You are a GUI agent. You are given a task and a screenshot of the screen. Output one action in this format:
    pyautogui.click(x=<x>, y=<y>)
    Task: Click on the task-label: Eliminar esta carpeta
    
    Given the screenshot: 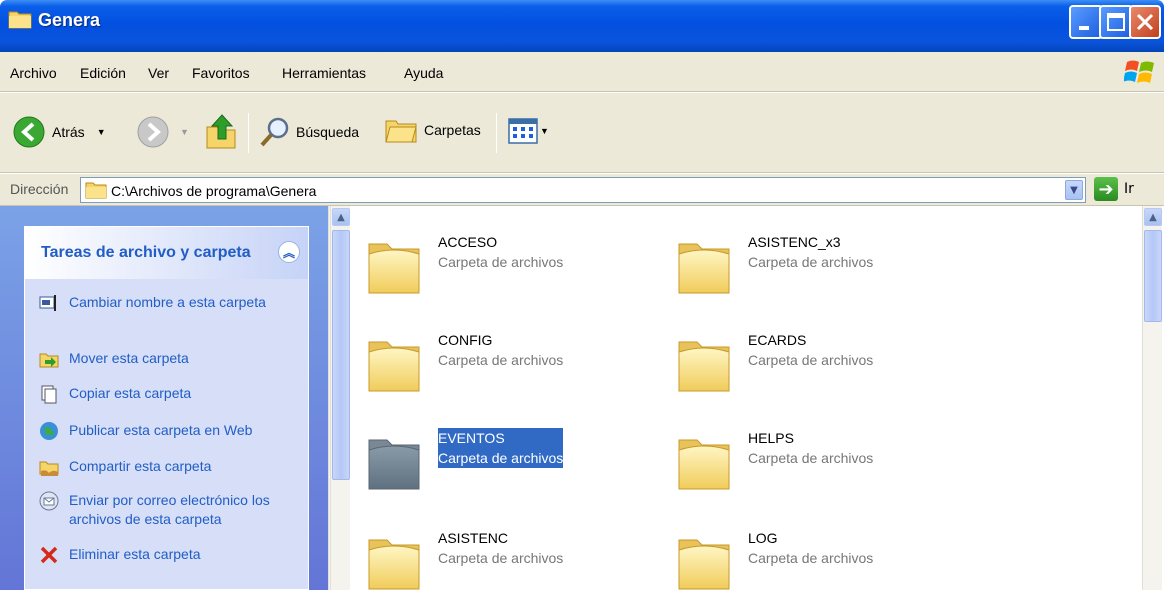 What is the action you would take?
    pyautogui.click(x=135, y=554)
    